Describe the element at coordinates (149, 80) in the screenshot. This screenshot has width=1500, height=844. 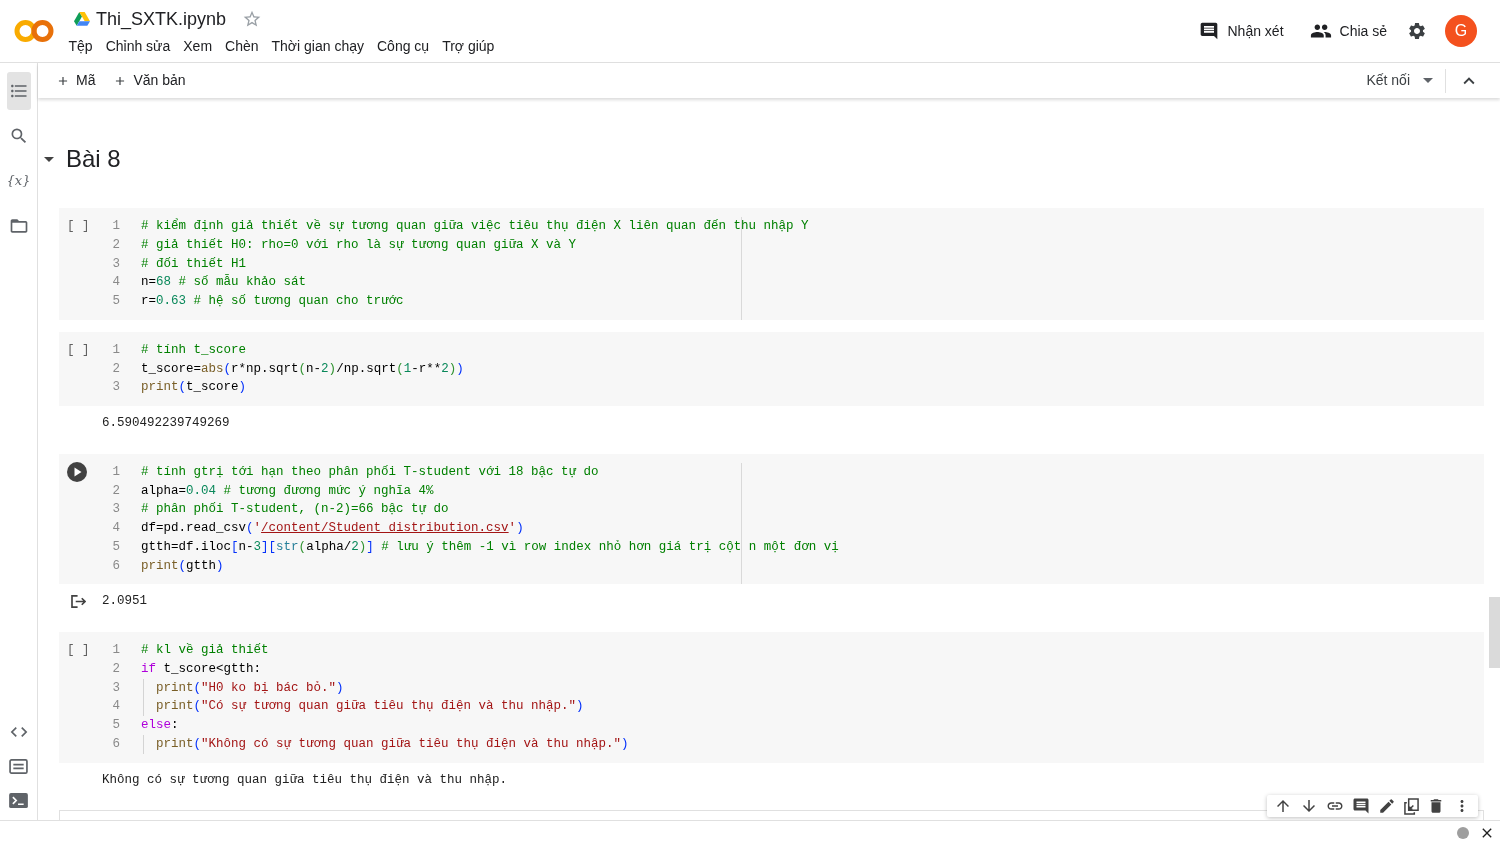
I see `add-cell-button: Văn bản` at that location.